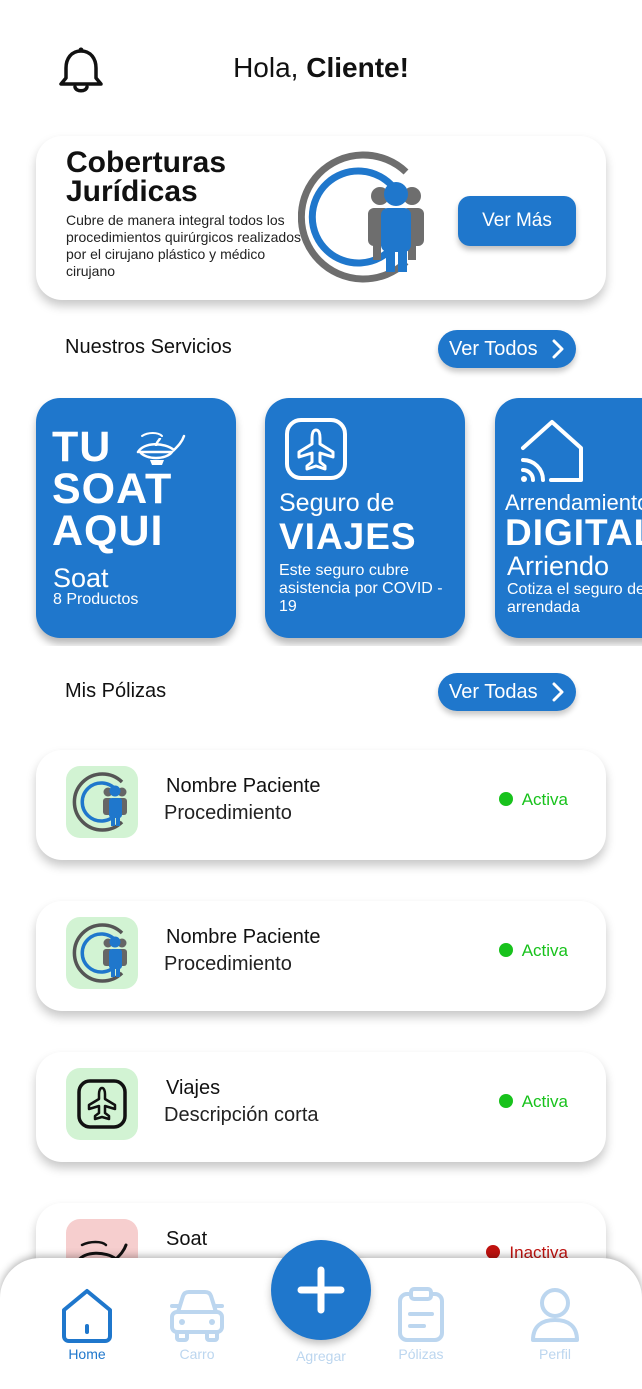  I want to click on ver-todos-button: Ver Todos, so click(507, 349).